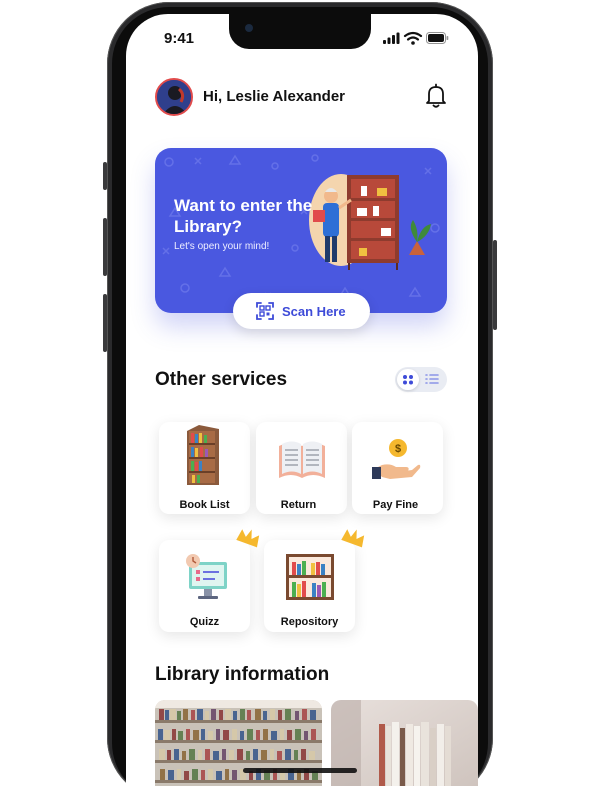 This screenshot has width=600, height=800. What do you see at coordinates (105, 247) in the screenshot?
I see `volume-up-button` at bounding box center [105, 247].